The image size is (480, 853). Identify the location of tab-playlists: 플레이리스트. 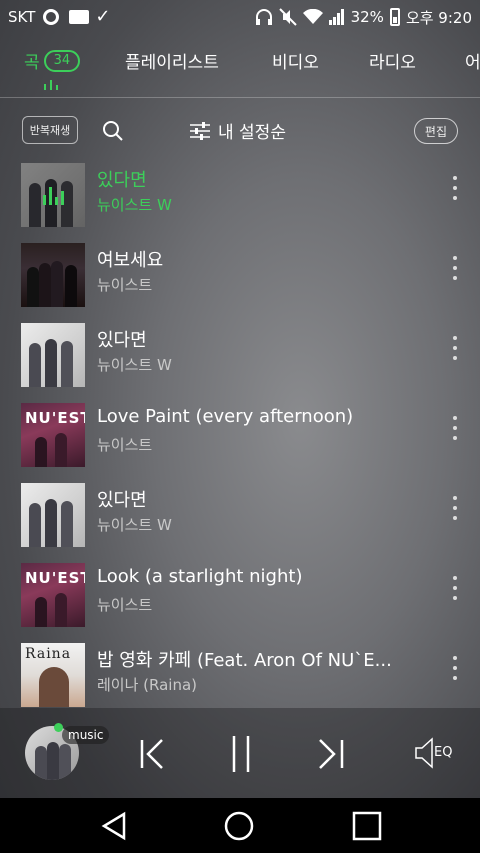
(172, 60).